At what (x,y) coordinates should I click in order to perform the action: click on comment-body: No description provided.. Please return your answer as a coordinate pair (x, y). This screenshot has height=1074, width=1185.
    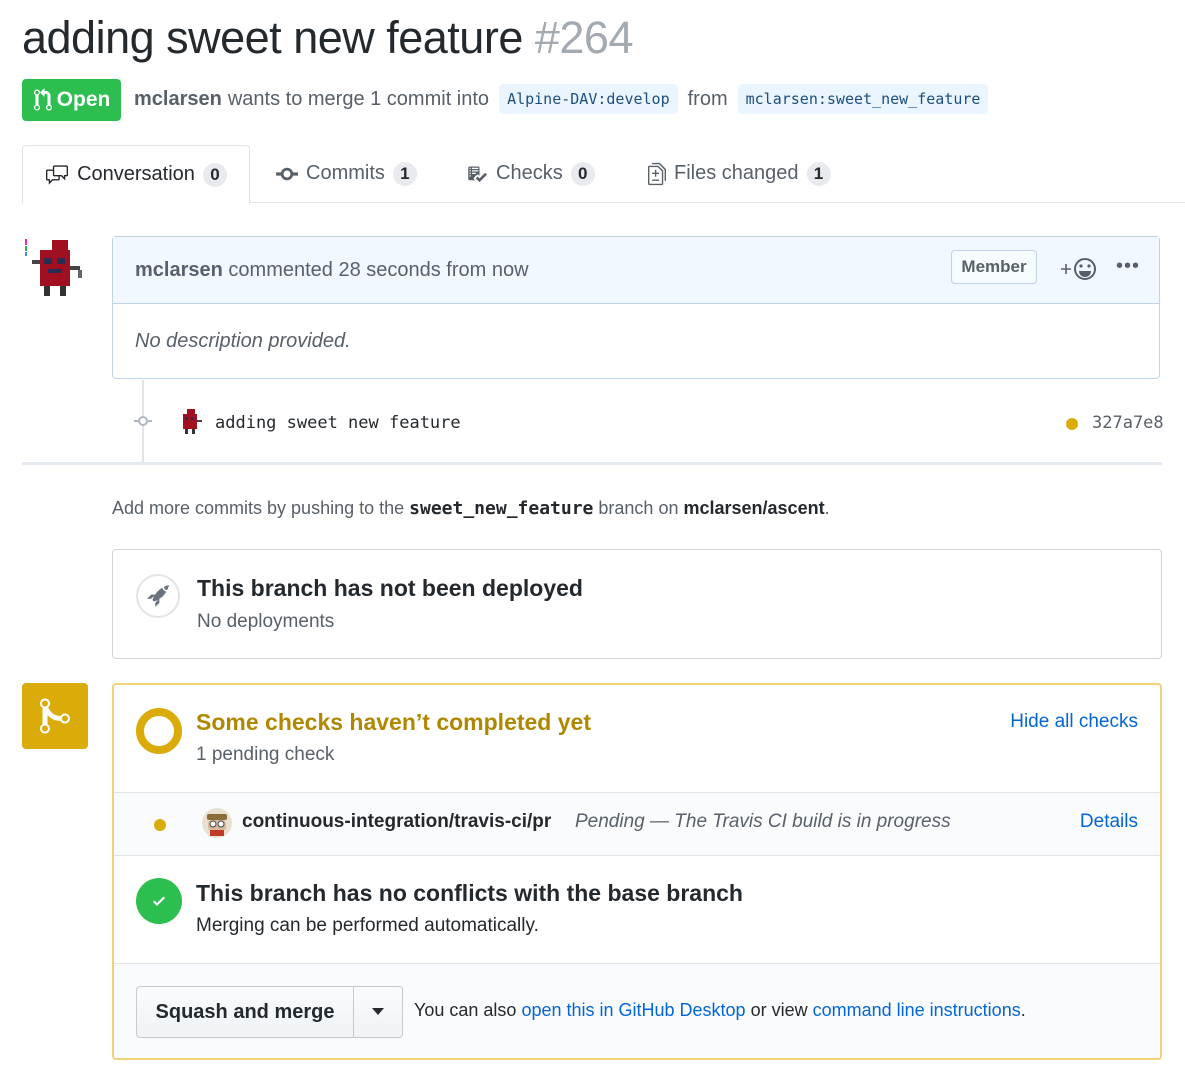
    Looking at the image, I should click on (243, 341).